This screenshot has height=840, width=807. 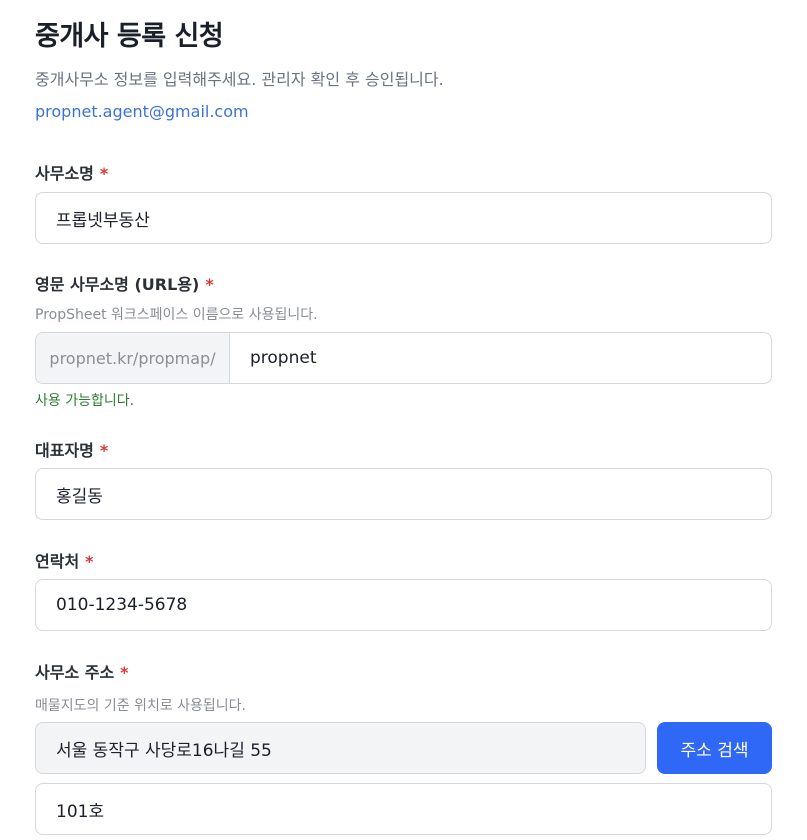 I want to click on address-search-button: 주소 검색, so click(x=714, y=748).